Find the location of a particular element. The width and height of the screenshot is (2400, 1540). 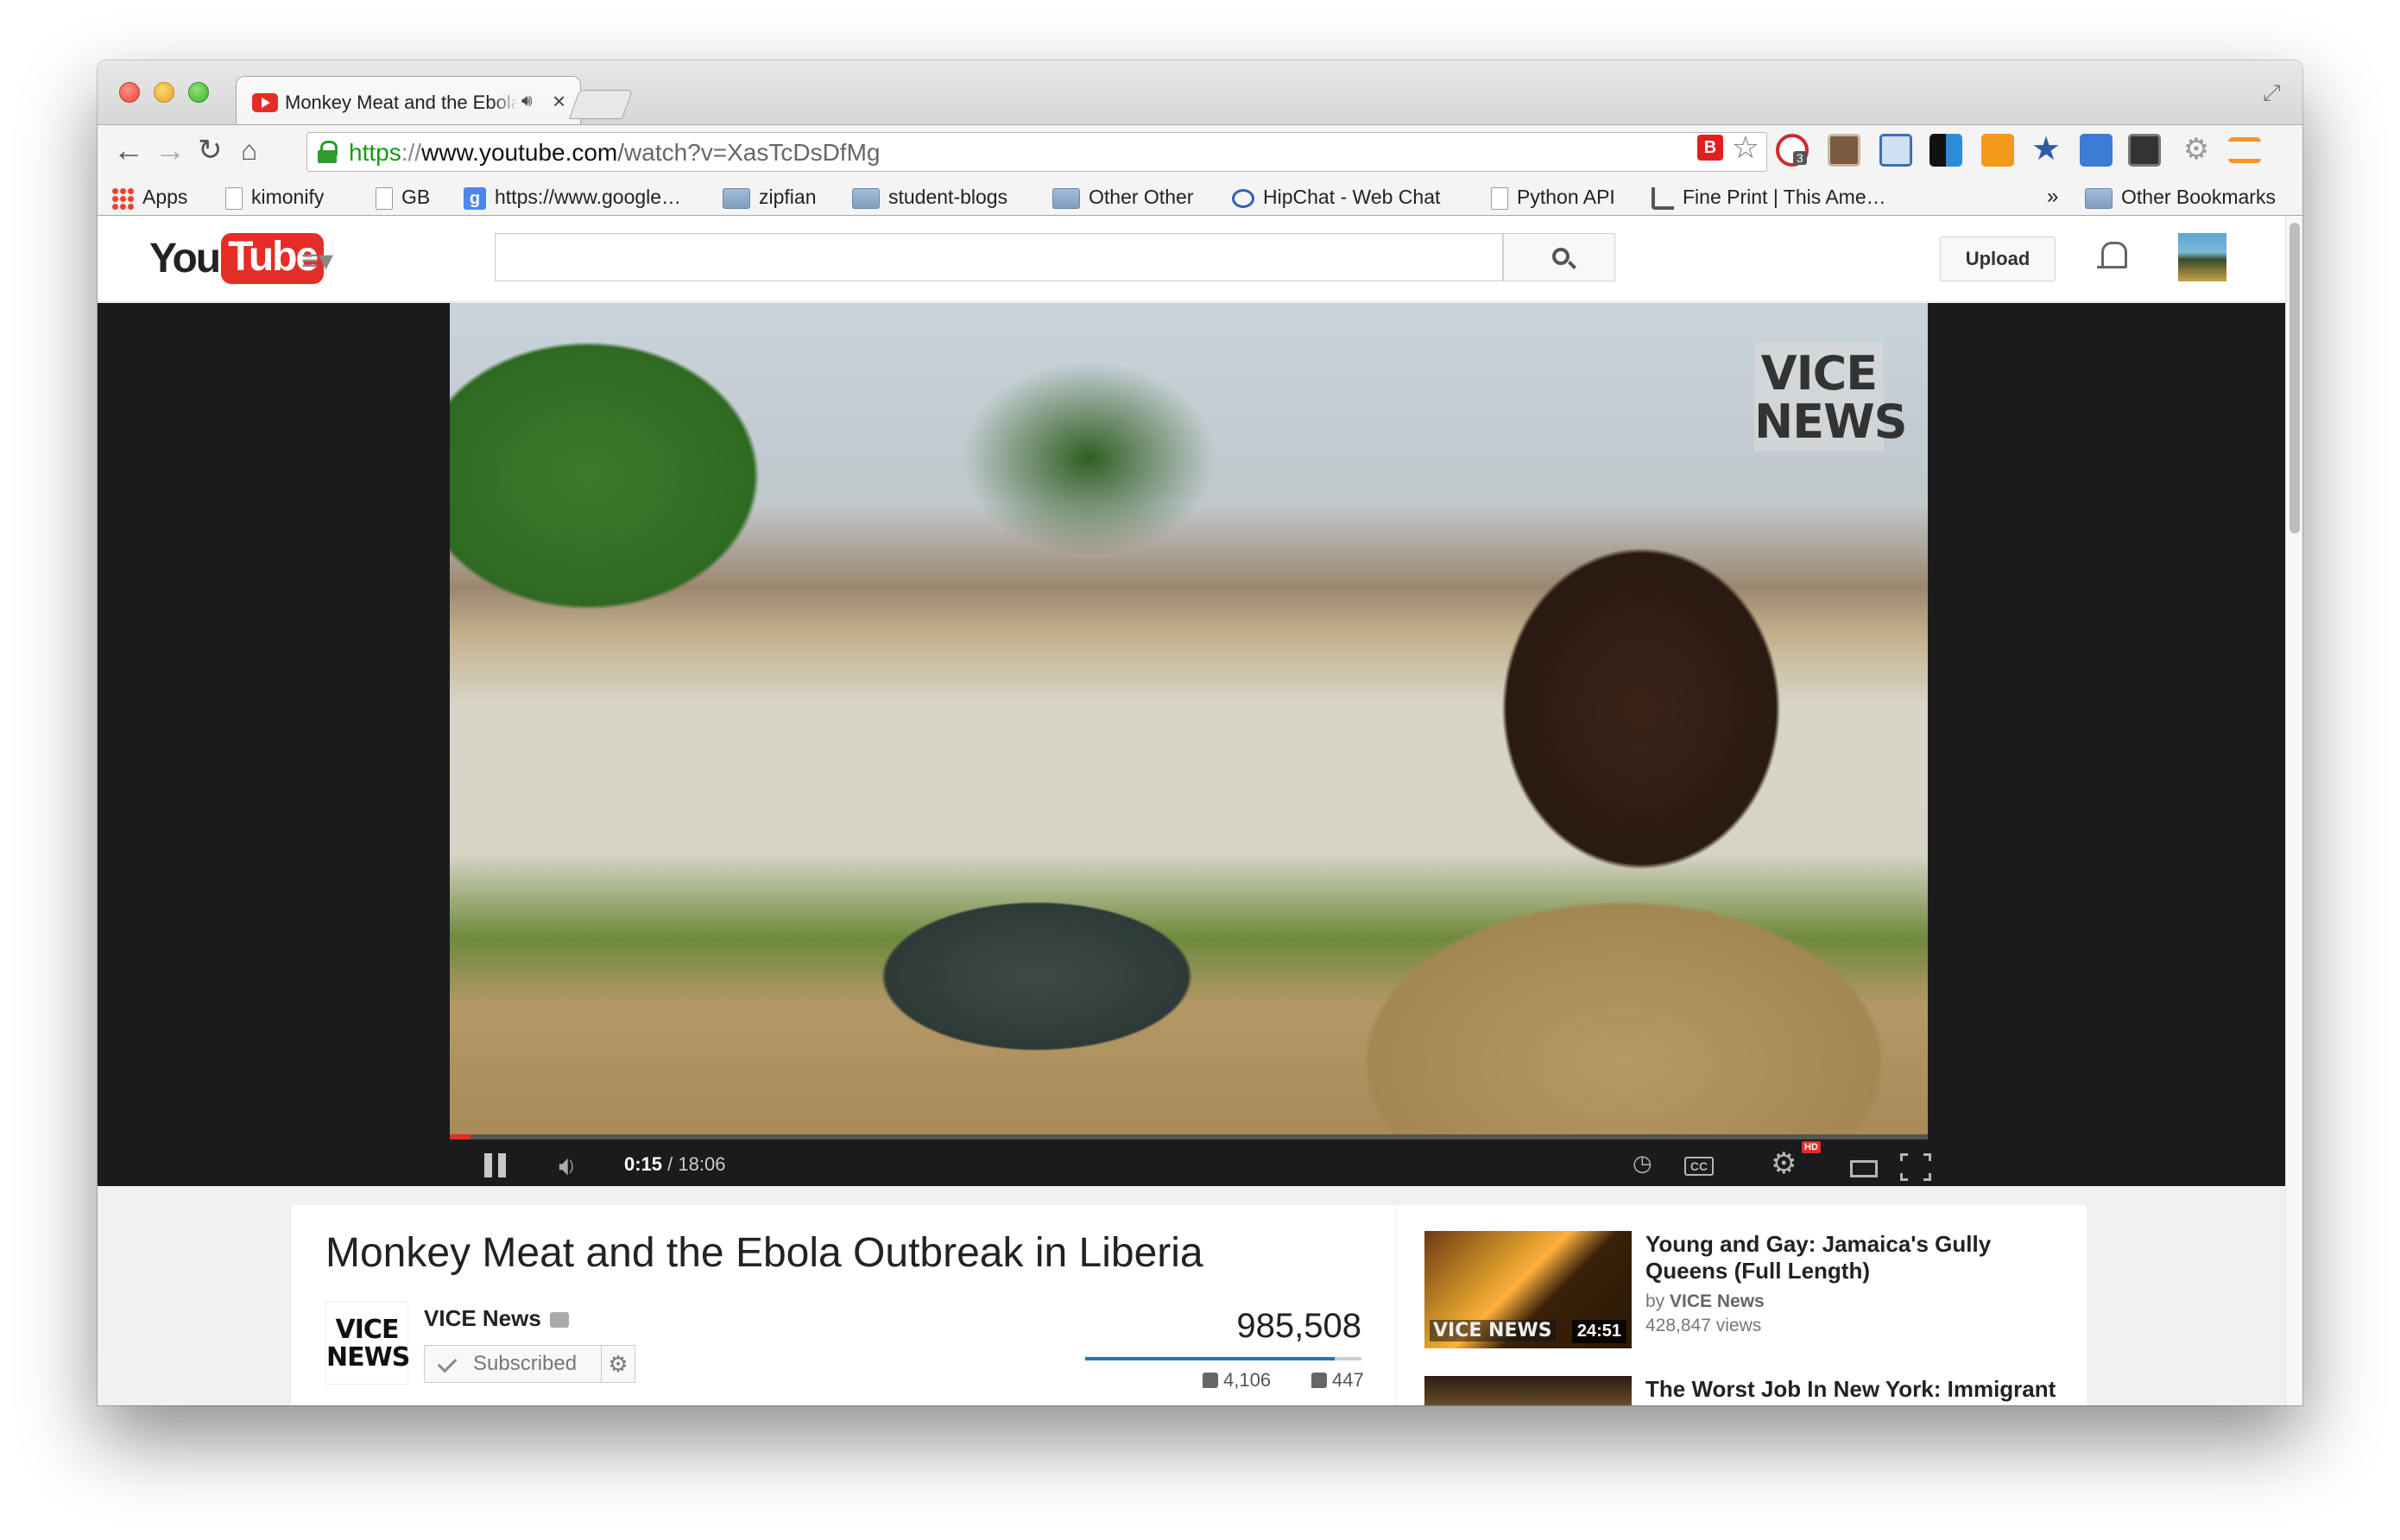

current-time: 0:15 is located at coordinates (643, 1164).